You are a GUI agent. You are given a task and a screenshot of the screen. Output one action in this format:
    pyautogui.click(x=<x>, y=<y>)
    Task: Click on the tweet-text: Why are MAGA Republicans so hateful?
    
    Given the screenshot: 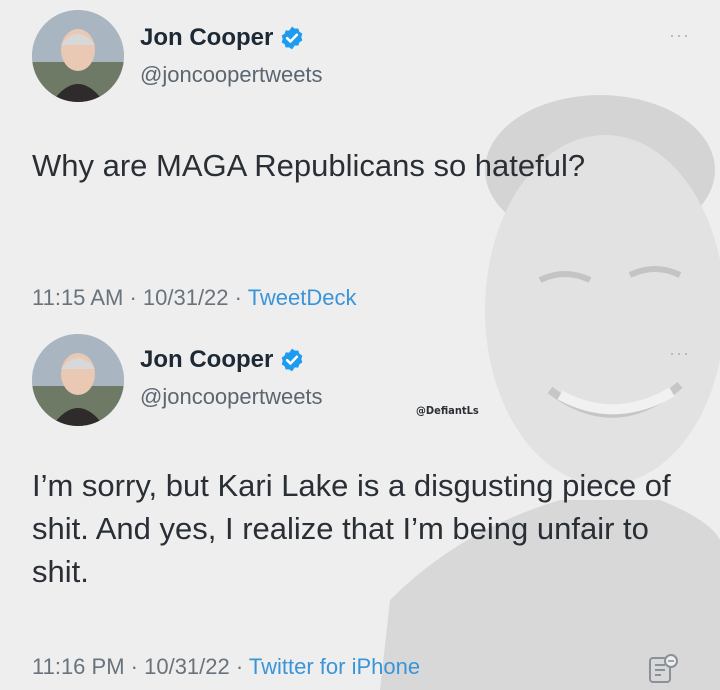 What is the action you would take?
    pyautogui.click(x=309, y=165)
    